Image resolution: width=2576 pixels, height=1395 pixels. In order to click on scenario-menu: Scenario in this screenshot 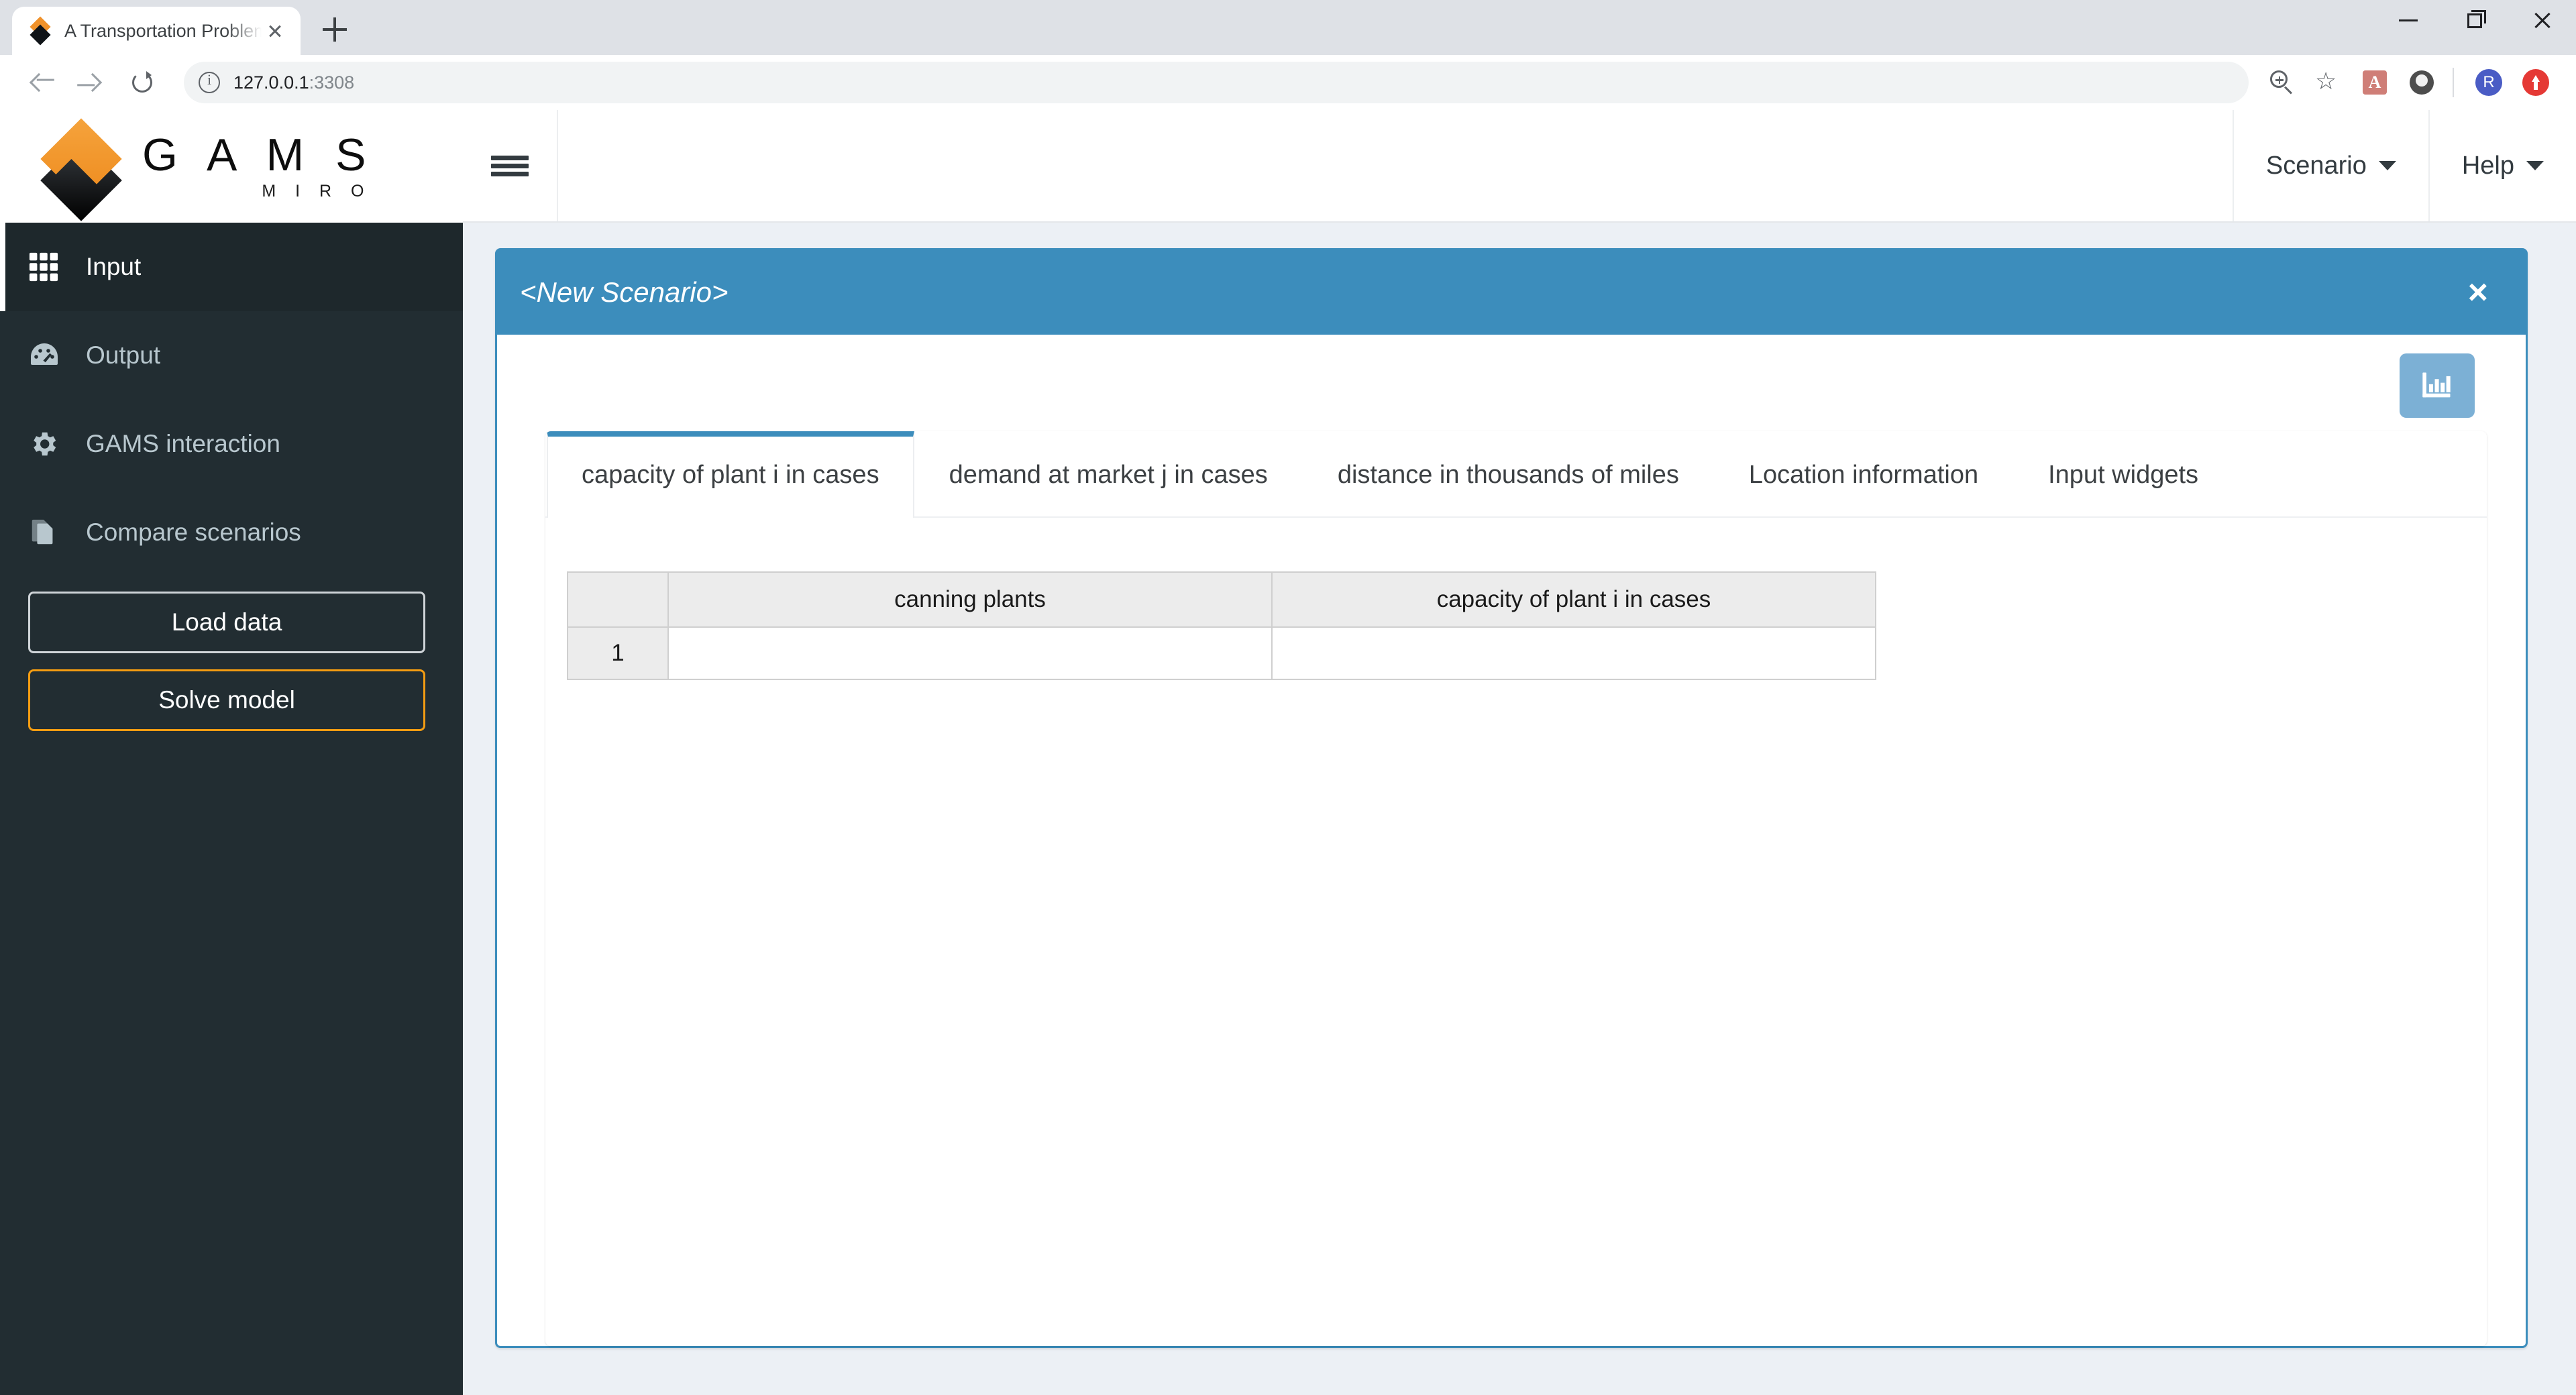, I will do `click(2330, 165)`.